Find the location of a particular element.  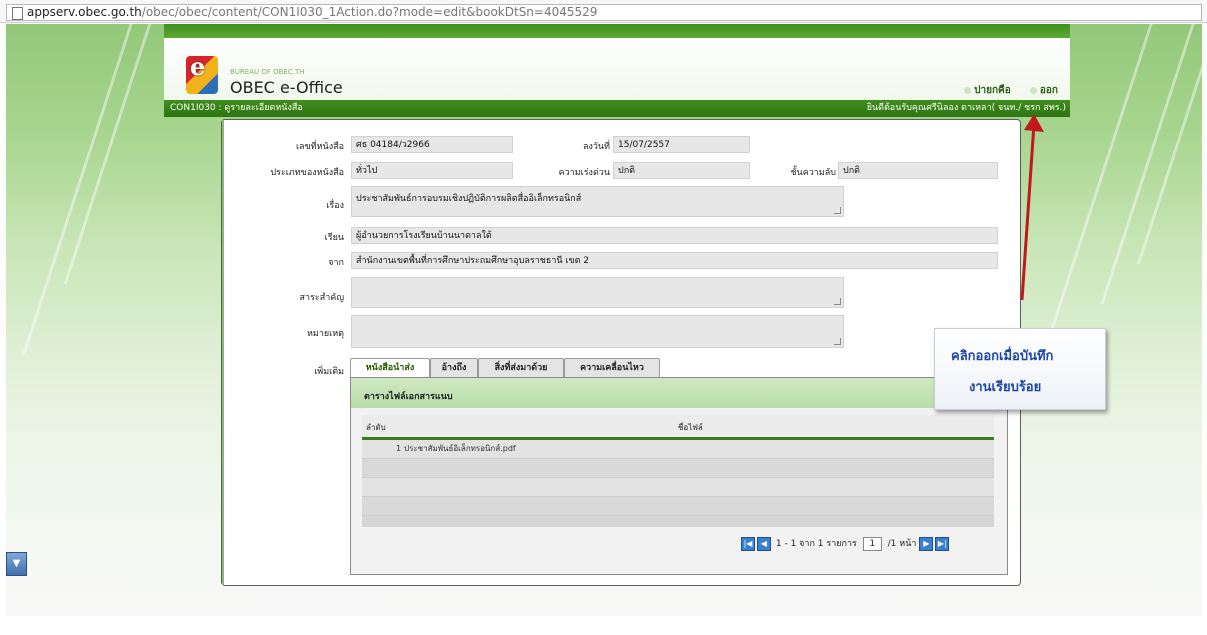

doc-no-label: เลขที่หนังสือ is located at coordinates (319, 147).